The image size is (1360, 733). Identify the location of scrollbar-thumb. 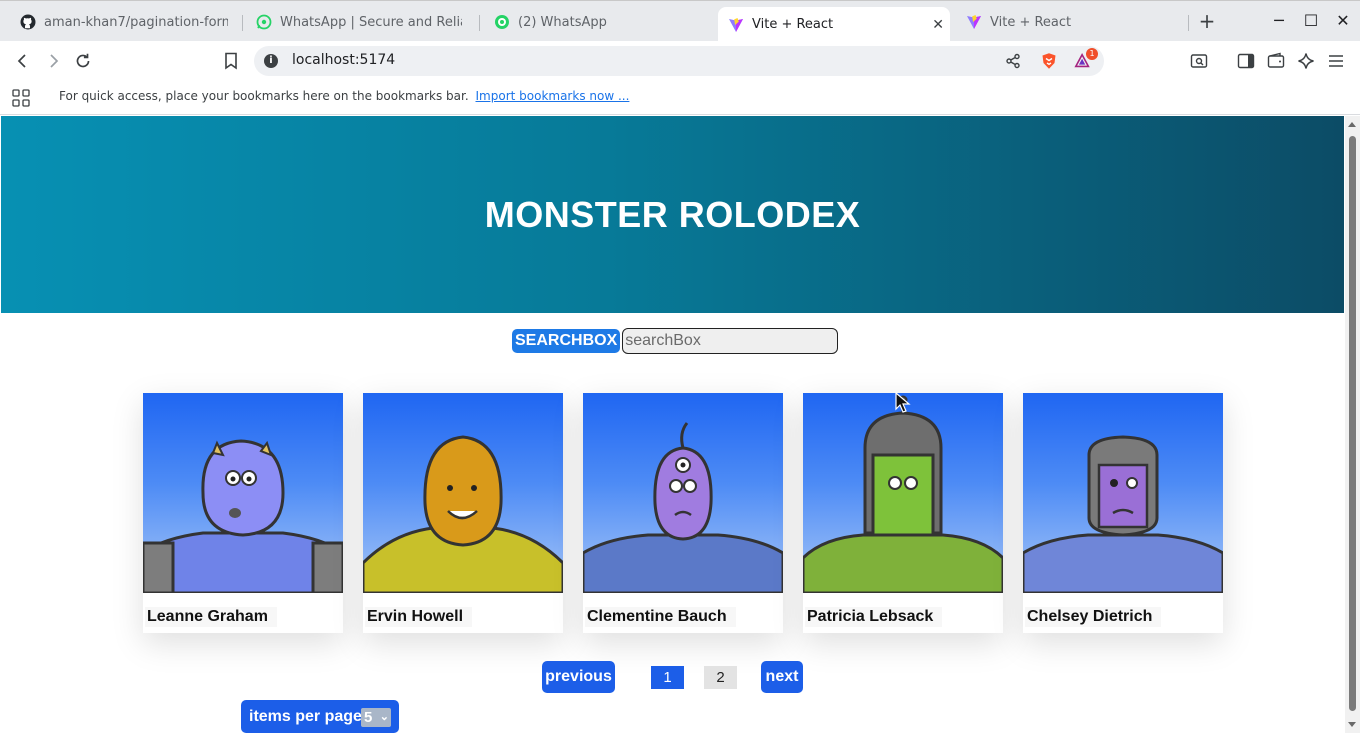
(1352, 423).